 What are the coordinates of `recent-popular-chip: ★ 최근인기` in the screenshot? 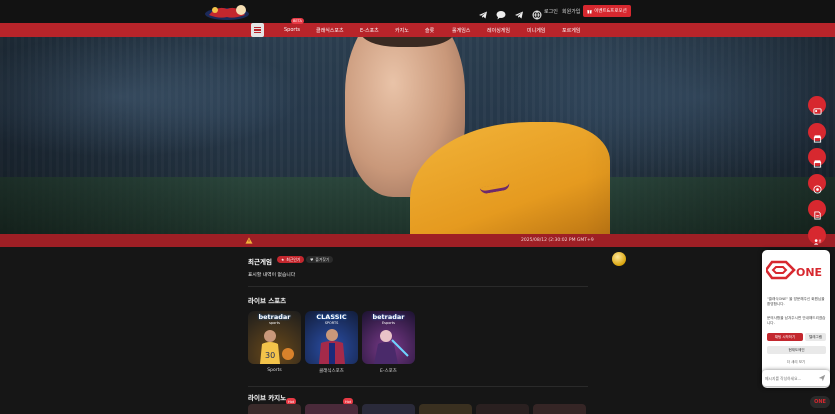 It's located at (291, 259).